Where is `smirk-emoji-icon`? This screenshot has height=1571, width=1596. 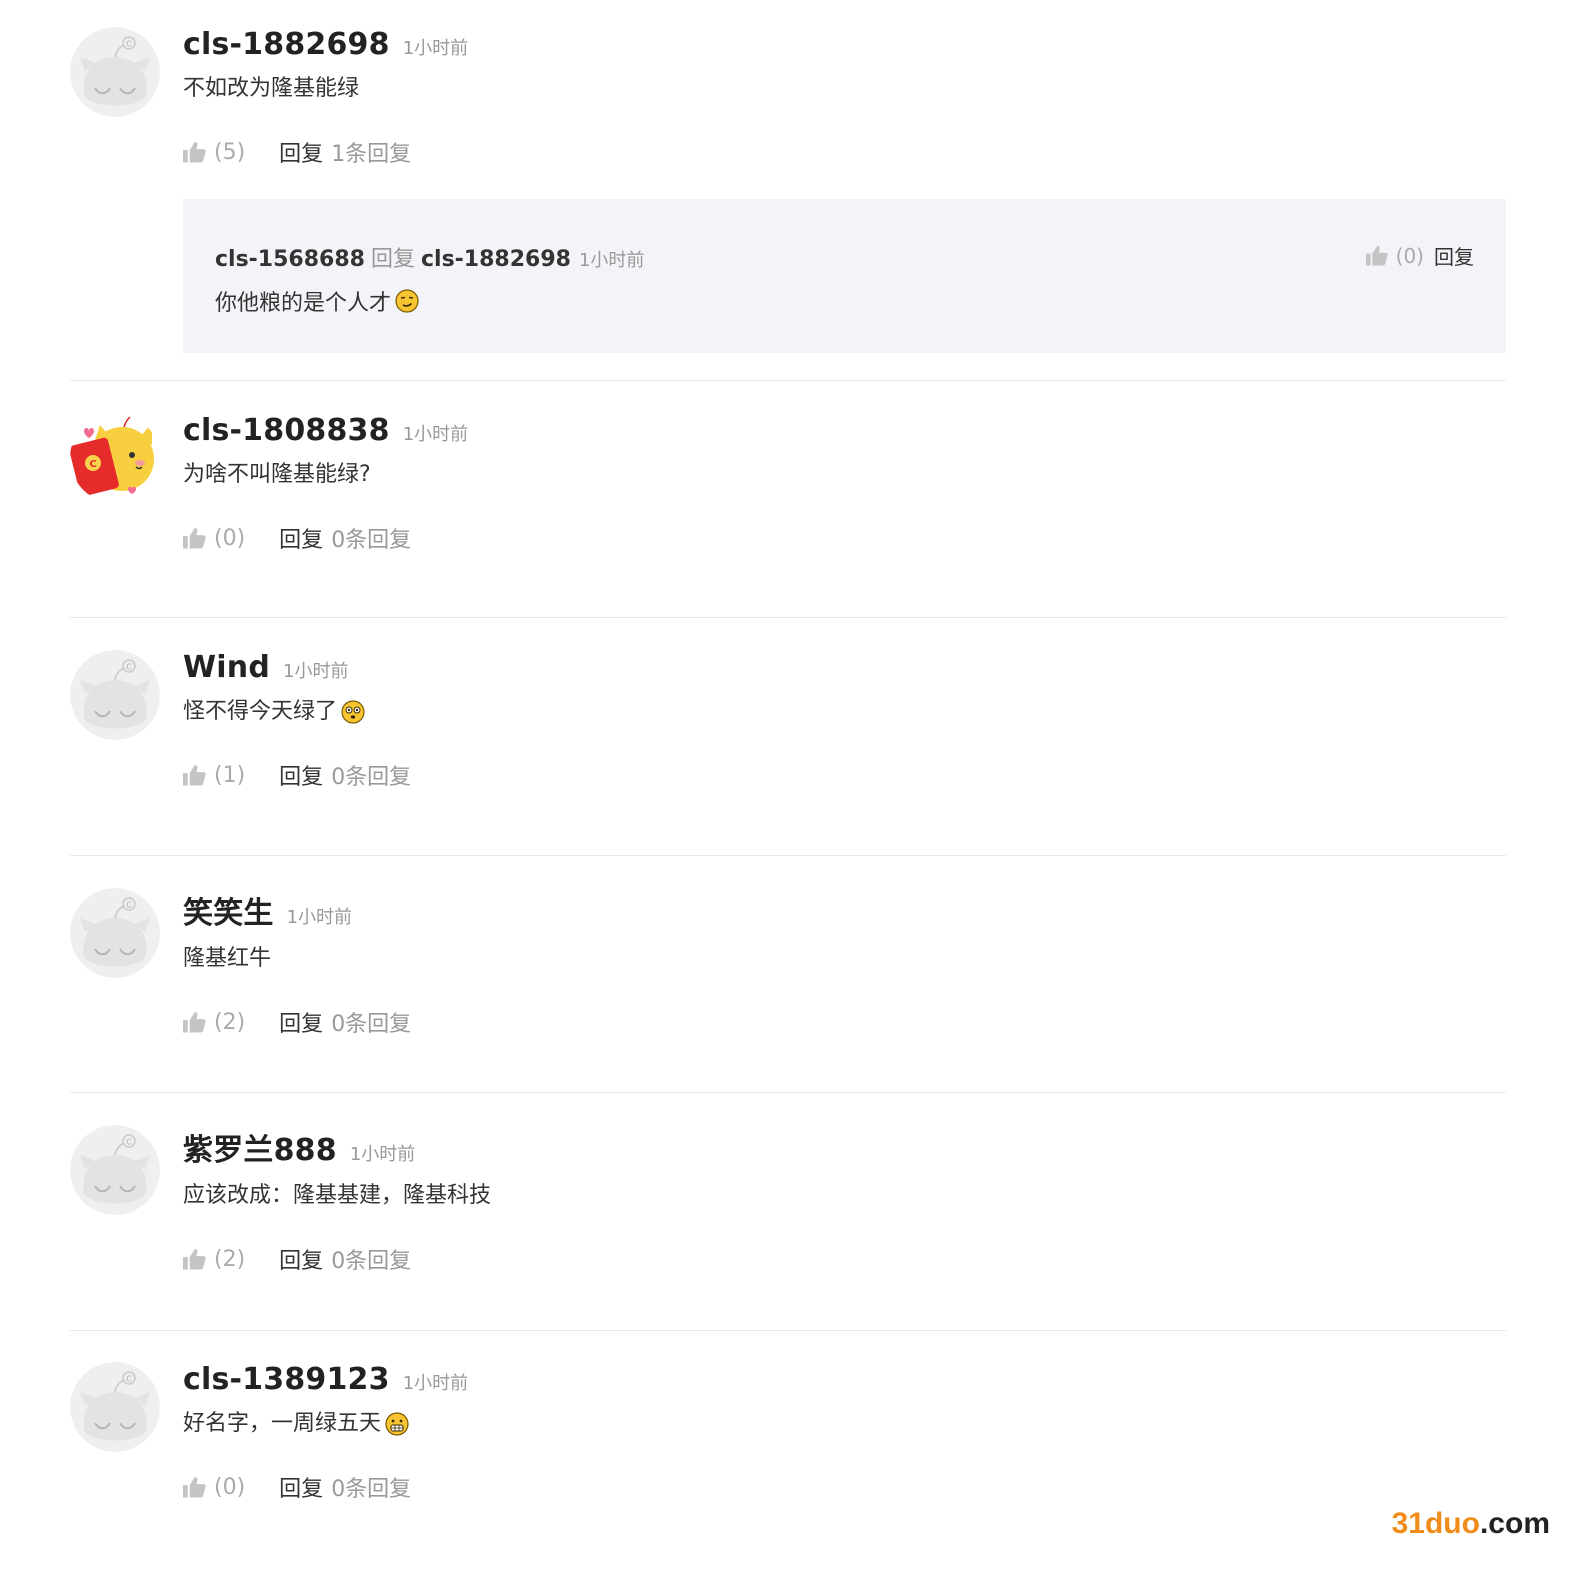 smirk-emoji-icon is located at coordinates (407, 301).